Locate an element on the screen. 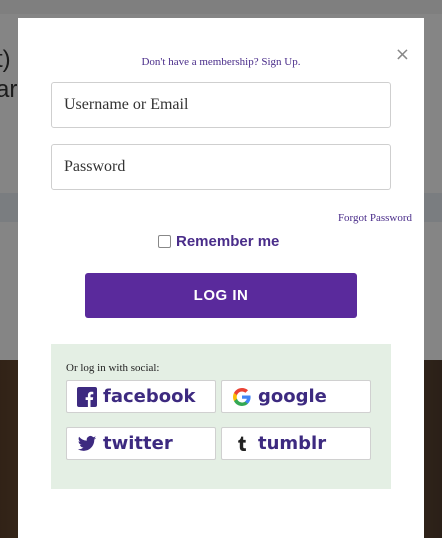 The image size is (442, 538). google-label: google is located at coordinates (292, 396).